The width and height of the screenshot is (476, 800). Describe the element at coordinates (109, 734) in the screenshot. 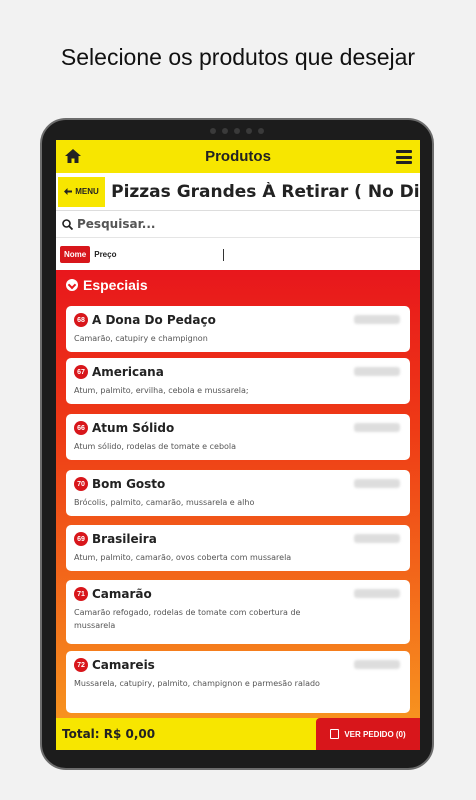

I see `order-total: Total: R$ 0,00` at that location.